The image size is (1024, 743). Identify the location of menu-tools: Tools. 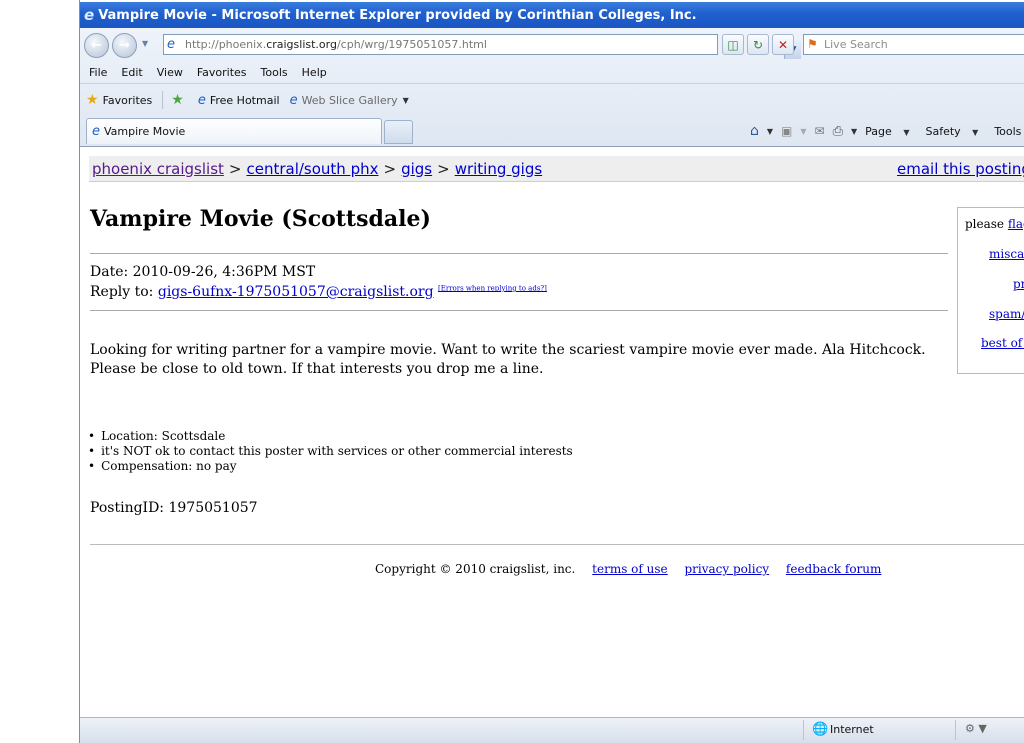
(274, 72).